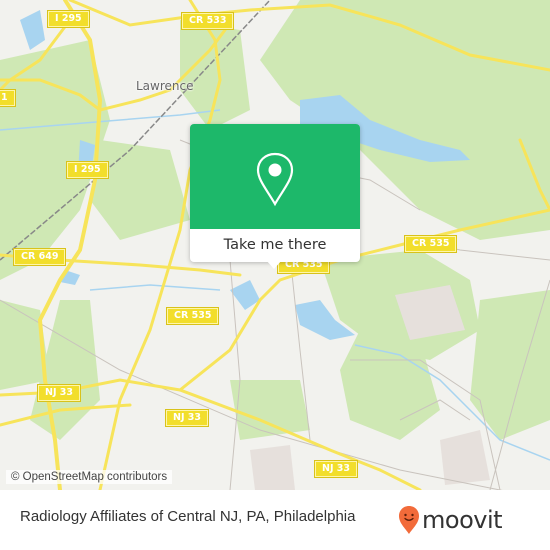 This screenshot has height=550, width=550. Describe the element at coordinates (275, 179) in the screenshot. I see `map-pin-icon` at that location.